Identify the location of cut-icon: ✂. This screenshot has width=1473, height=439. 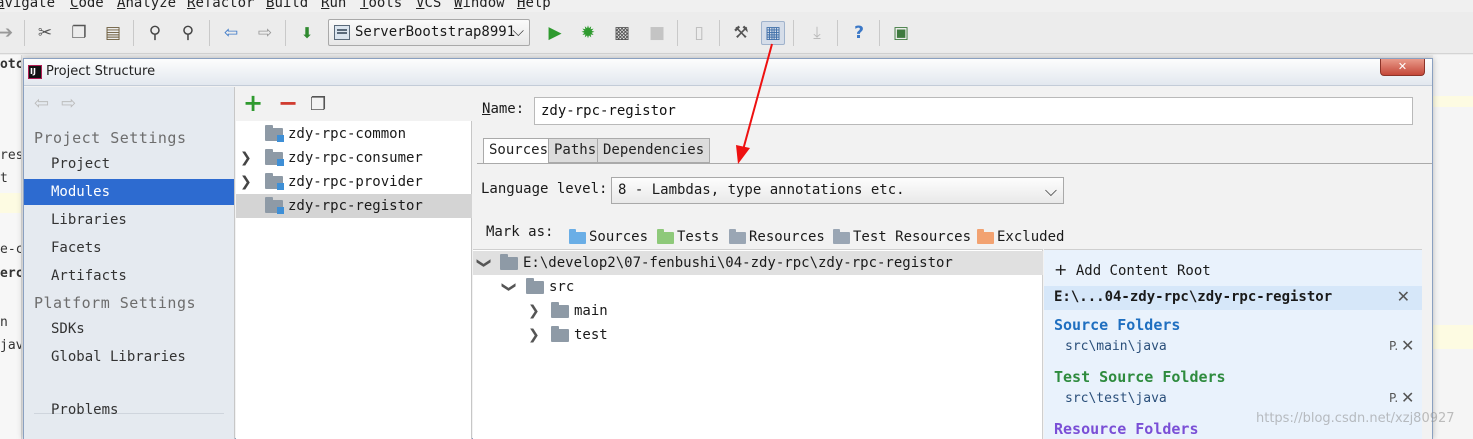
(45, 33).